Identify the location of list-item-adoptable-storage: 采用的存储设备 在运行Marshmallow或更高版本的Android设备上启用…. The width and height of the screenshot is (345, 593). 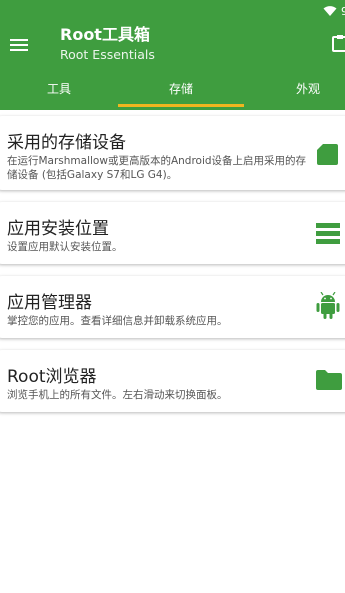
(172, 153).